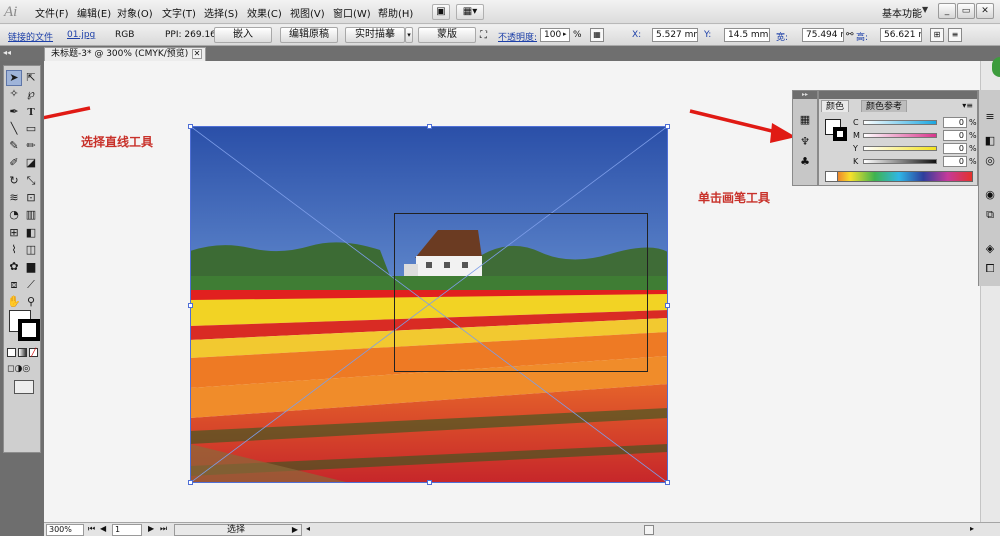 The image size is (1000, 536). What do you see at coordinates (667, 305) in the screenshot?
I see `resize-handle-right` at bounding box center [667, 305].